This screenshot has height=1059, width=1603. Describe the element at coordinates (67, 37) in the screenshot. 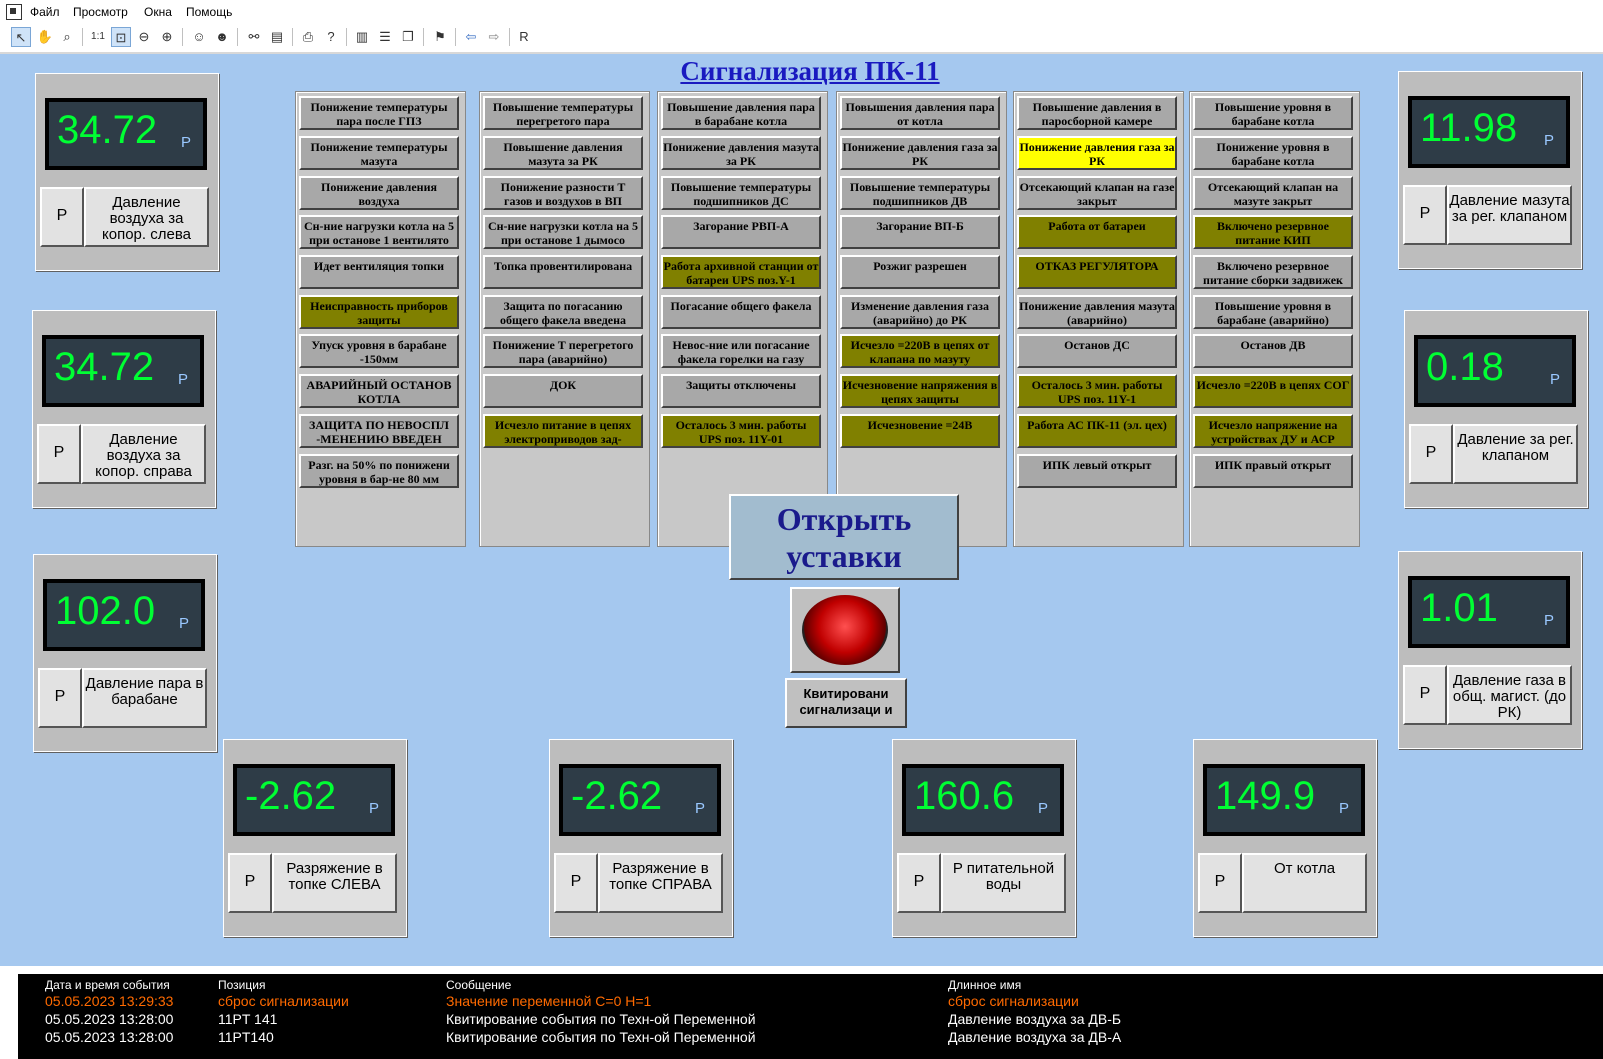

I see `magnifier-icon: ⌕` at that location.